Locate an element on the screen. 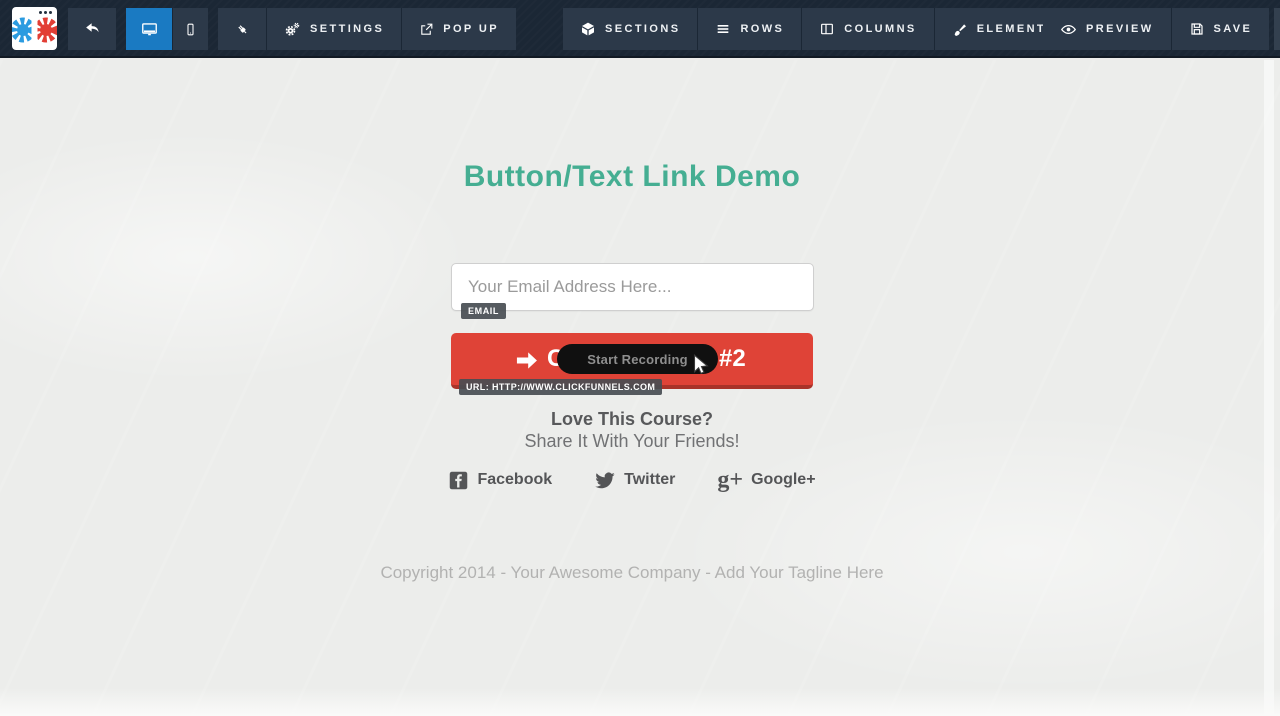 The width and height of the screenshot is (1280, 716). clickfunnels-logo is located at coordinates (34, 28).